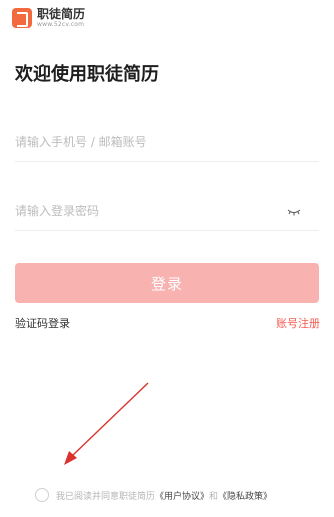  Describe the element at coordinates (87, 74) in the screenshot. I see `welcome-title: 欢迎使用职徒简历` at that location.